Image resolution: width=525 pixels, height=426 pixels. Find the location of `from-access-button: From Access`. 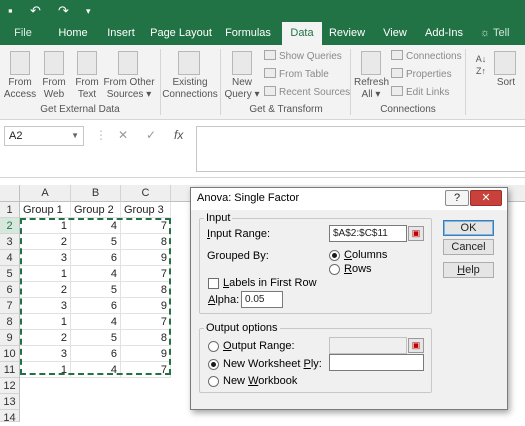

from-access-button: From Access is located at coordinates (20, 89).